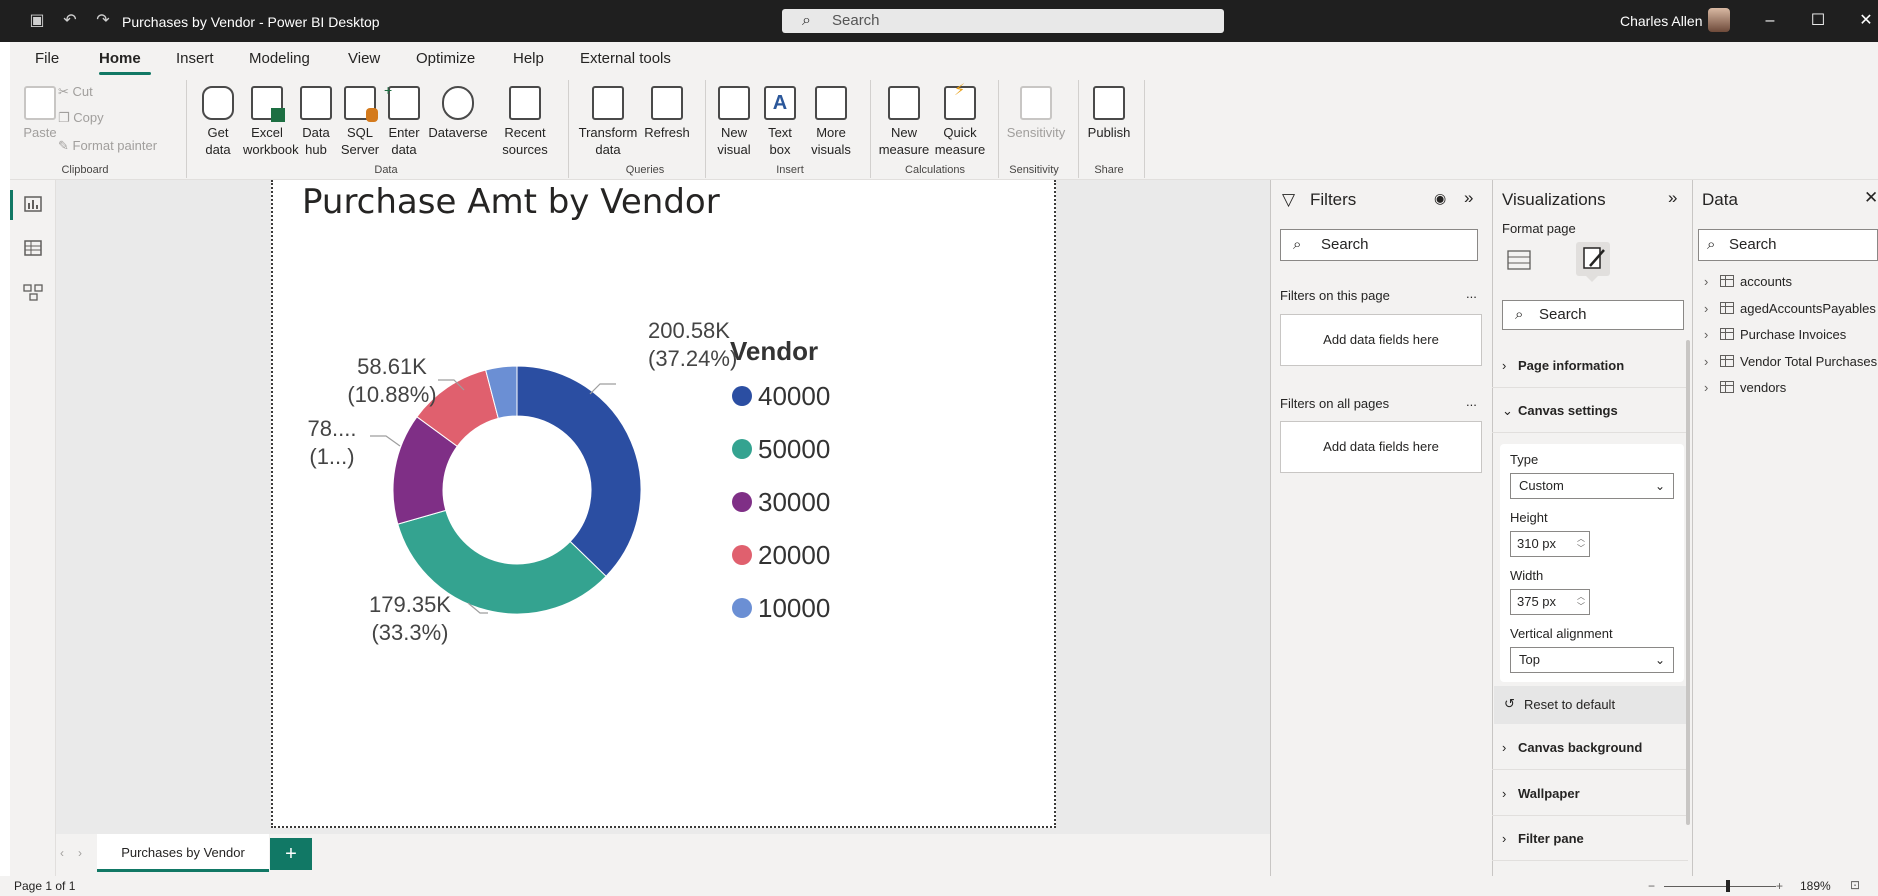 This screenshot has height=896, width=1878. I want to click on all-pages-filter-drop-well: Add data fields here, so click(1381, 447).